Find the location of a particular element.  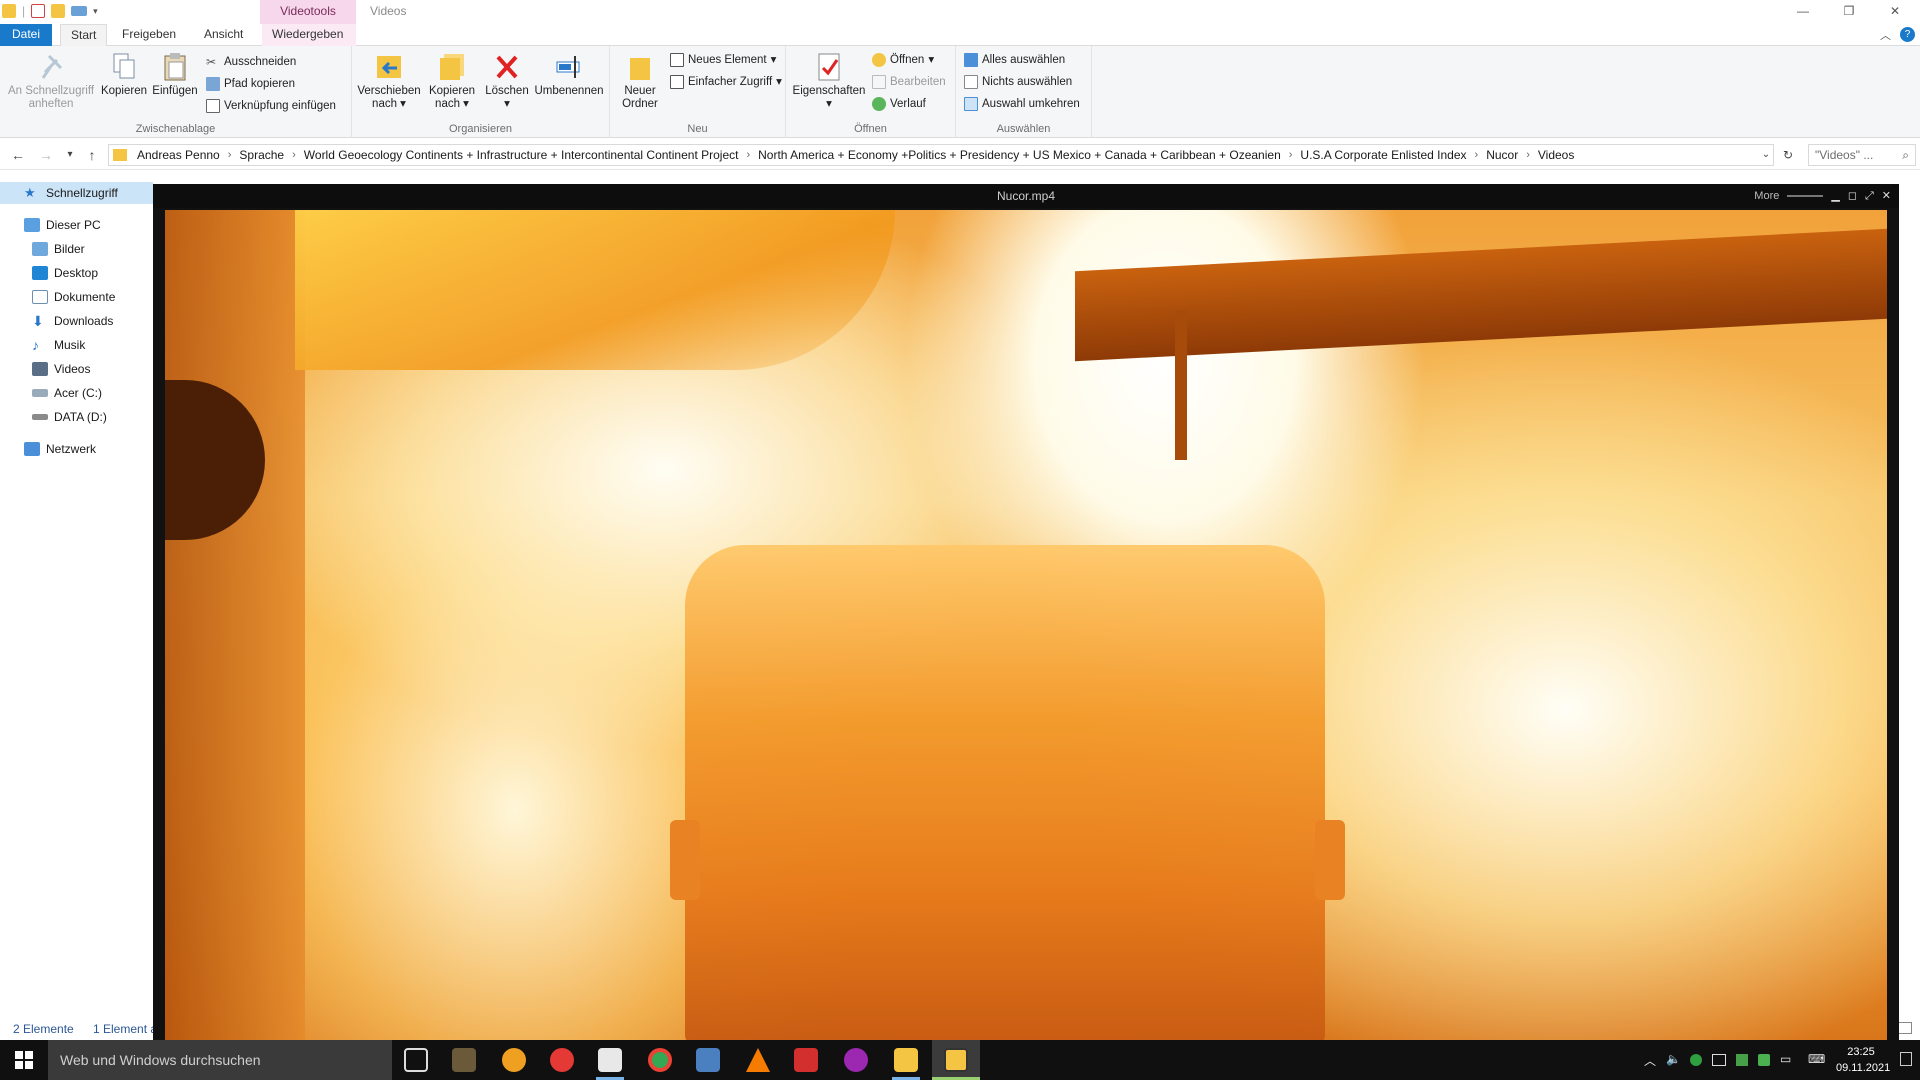

copy-to-button: Kopieren nach ▾ is located at coordinates (452, 81).